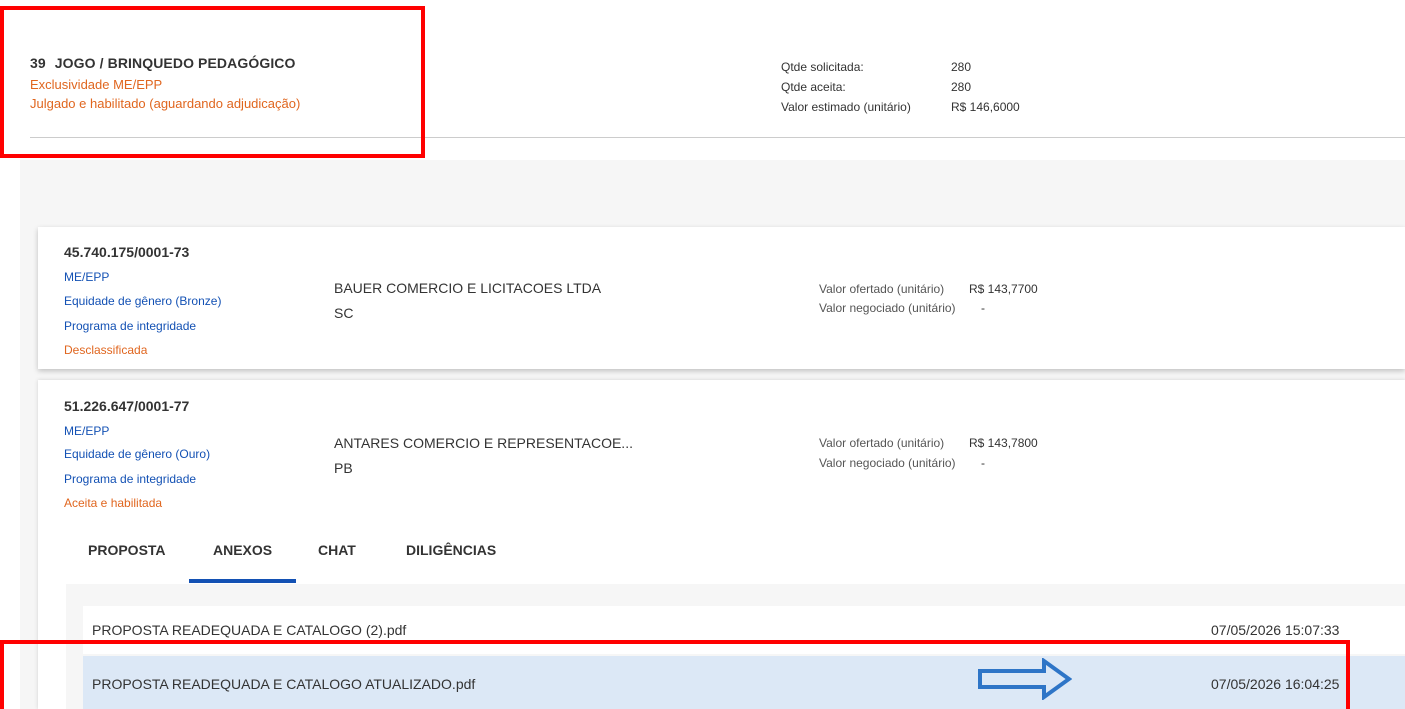 This screenshot has width=1405, height=709. I want to click on bidder-uf: SC, so click(344, 313).